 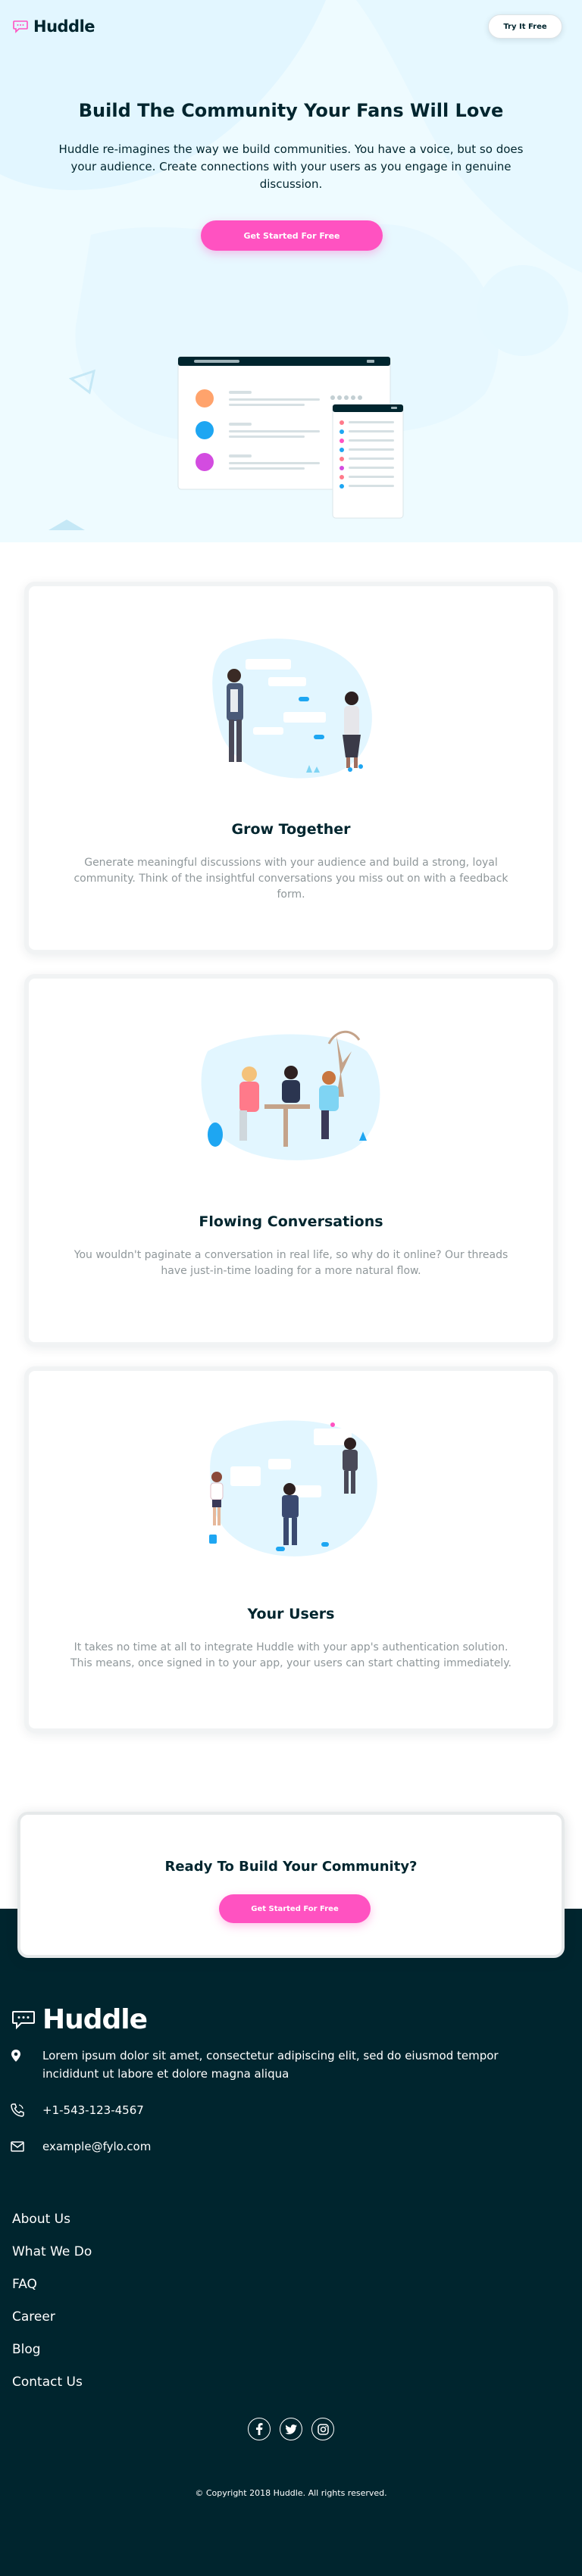 I want to click on get-started-button: Get Started For Free, so click(x=292, y=236).